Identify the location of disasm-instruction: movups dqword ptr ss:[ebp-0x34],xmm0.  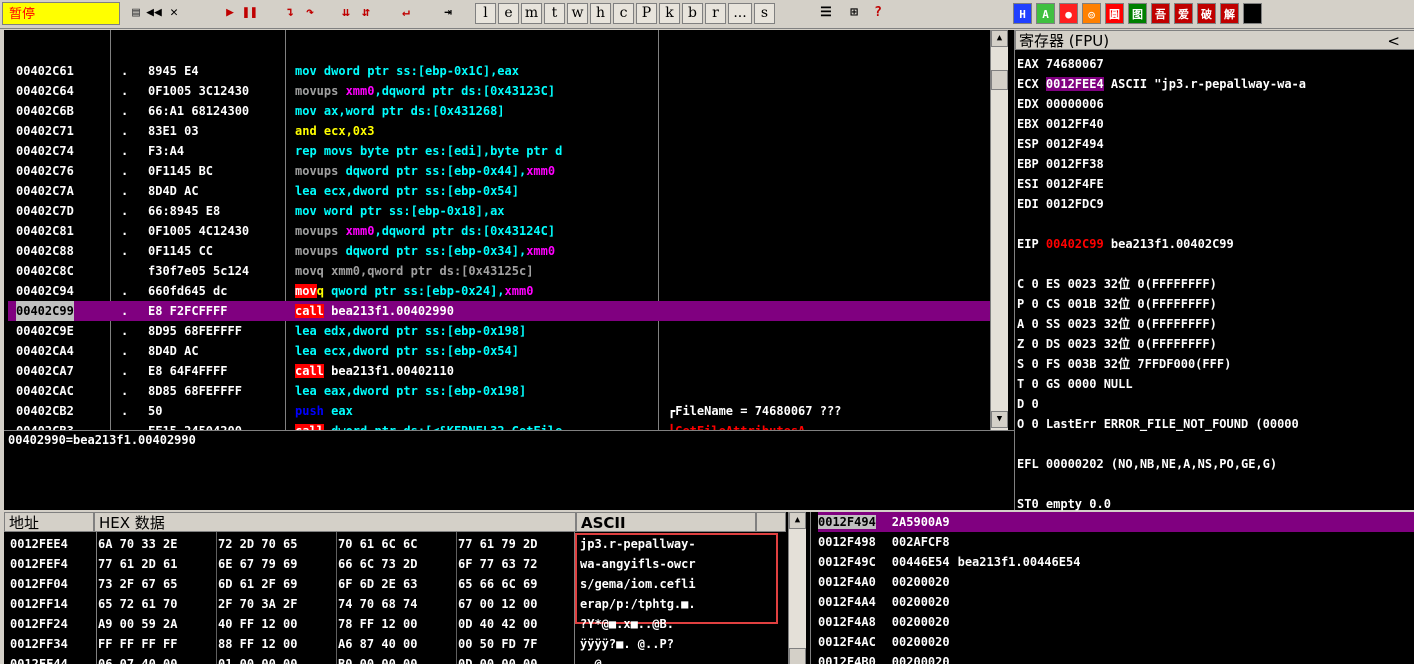
(425, 251).